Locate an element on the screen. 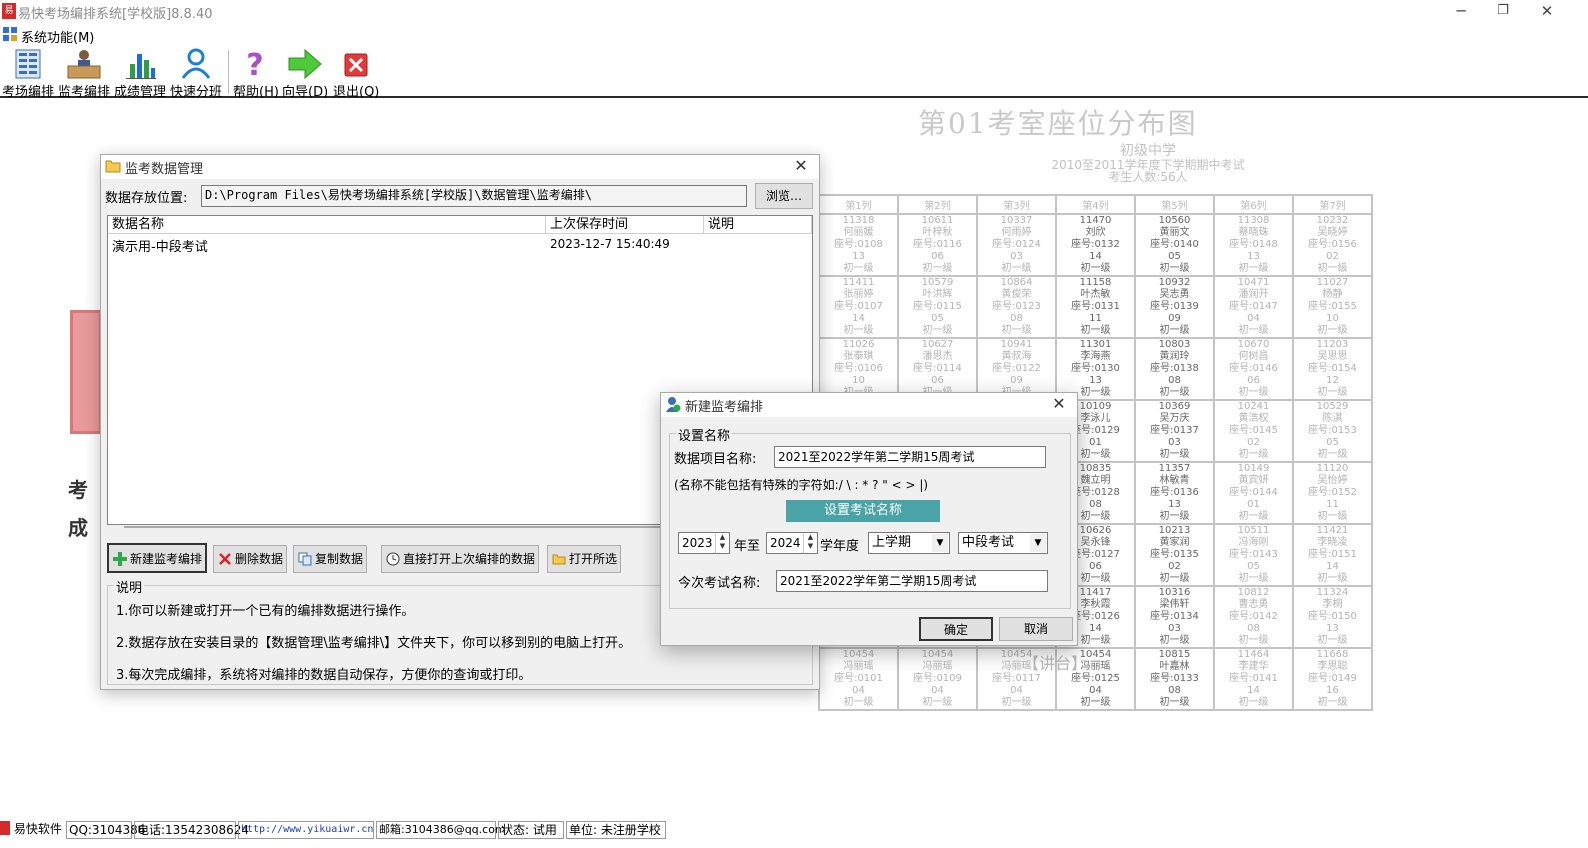 The height and width of the screenshot is (848, 1588). room-arrange-button: 考场编排 is located at coordinates (28, 74).